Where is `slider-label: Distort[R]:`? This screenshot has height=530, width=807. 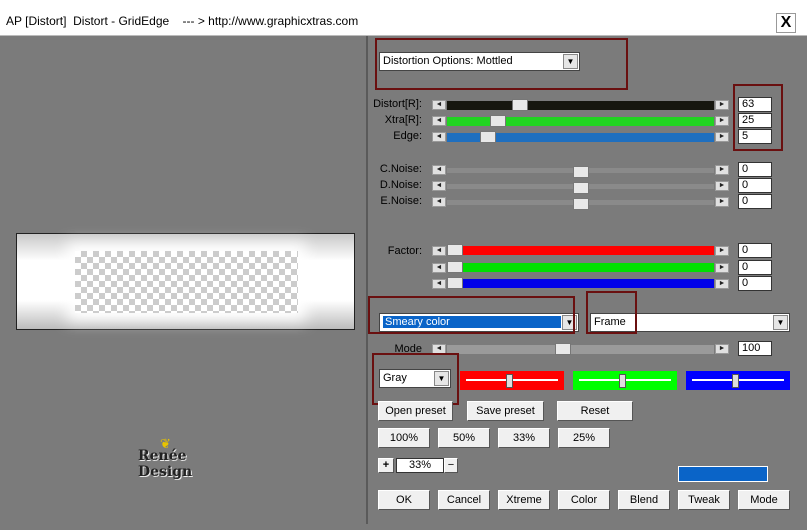
slider-label: Distort[R]: is located at coordinates (397, 104).